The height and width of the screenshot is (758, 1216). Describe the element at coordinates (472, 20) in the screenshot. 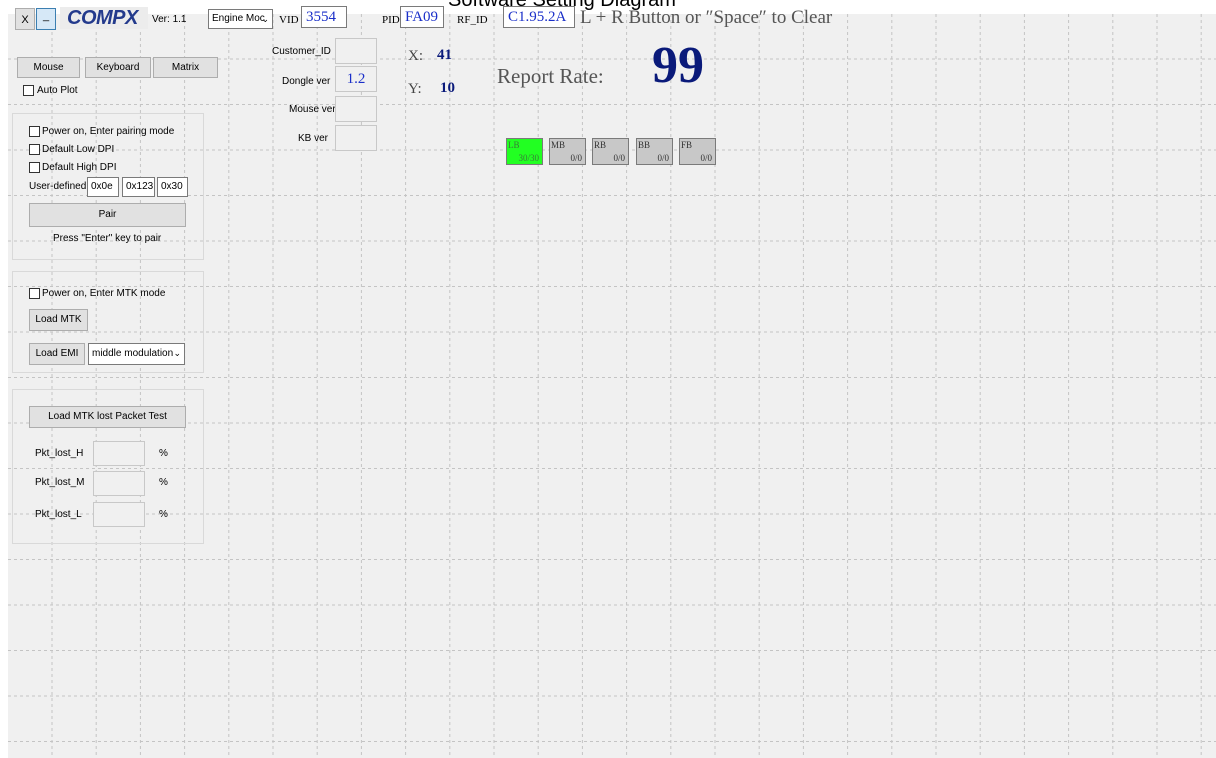

I see `rf-id-label: RF_ID` at that location.